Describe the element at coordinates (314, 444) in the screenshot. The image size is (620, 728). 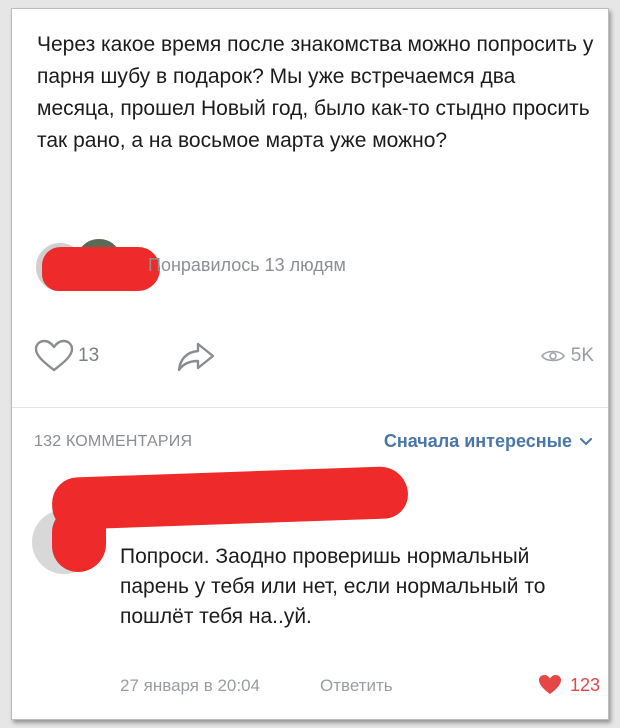
I see `comments-header: 132 КОММЕНТАРИЯ Сначала интересные` at that location.